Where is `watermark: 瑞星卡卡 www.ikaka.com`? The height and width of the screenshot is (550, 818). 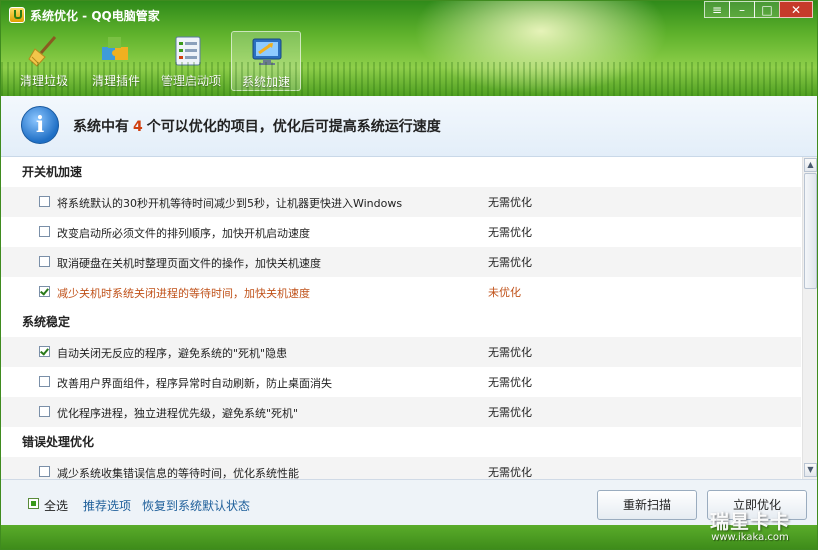
watermark: 瑞星卡卡 www.ikaka.com is located at coordinates (750, 525).